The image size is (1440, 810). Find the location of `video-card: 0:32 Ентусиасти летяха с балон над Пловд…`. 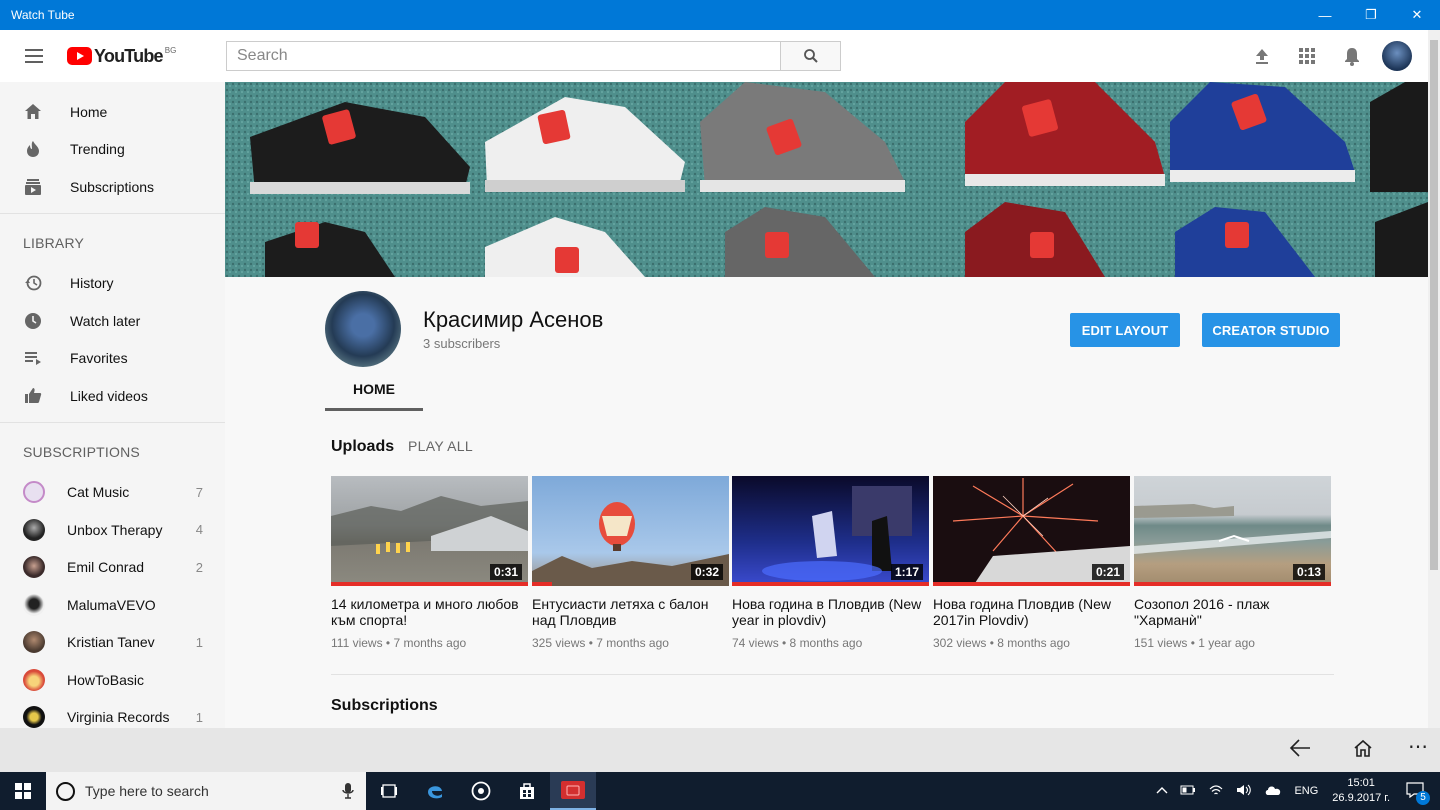

video-card: 0:32 Ентусиасти летяха с балон над Пловд… is located at coordinates (630, 563).